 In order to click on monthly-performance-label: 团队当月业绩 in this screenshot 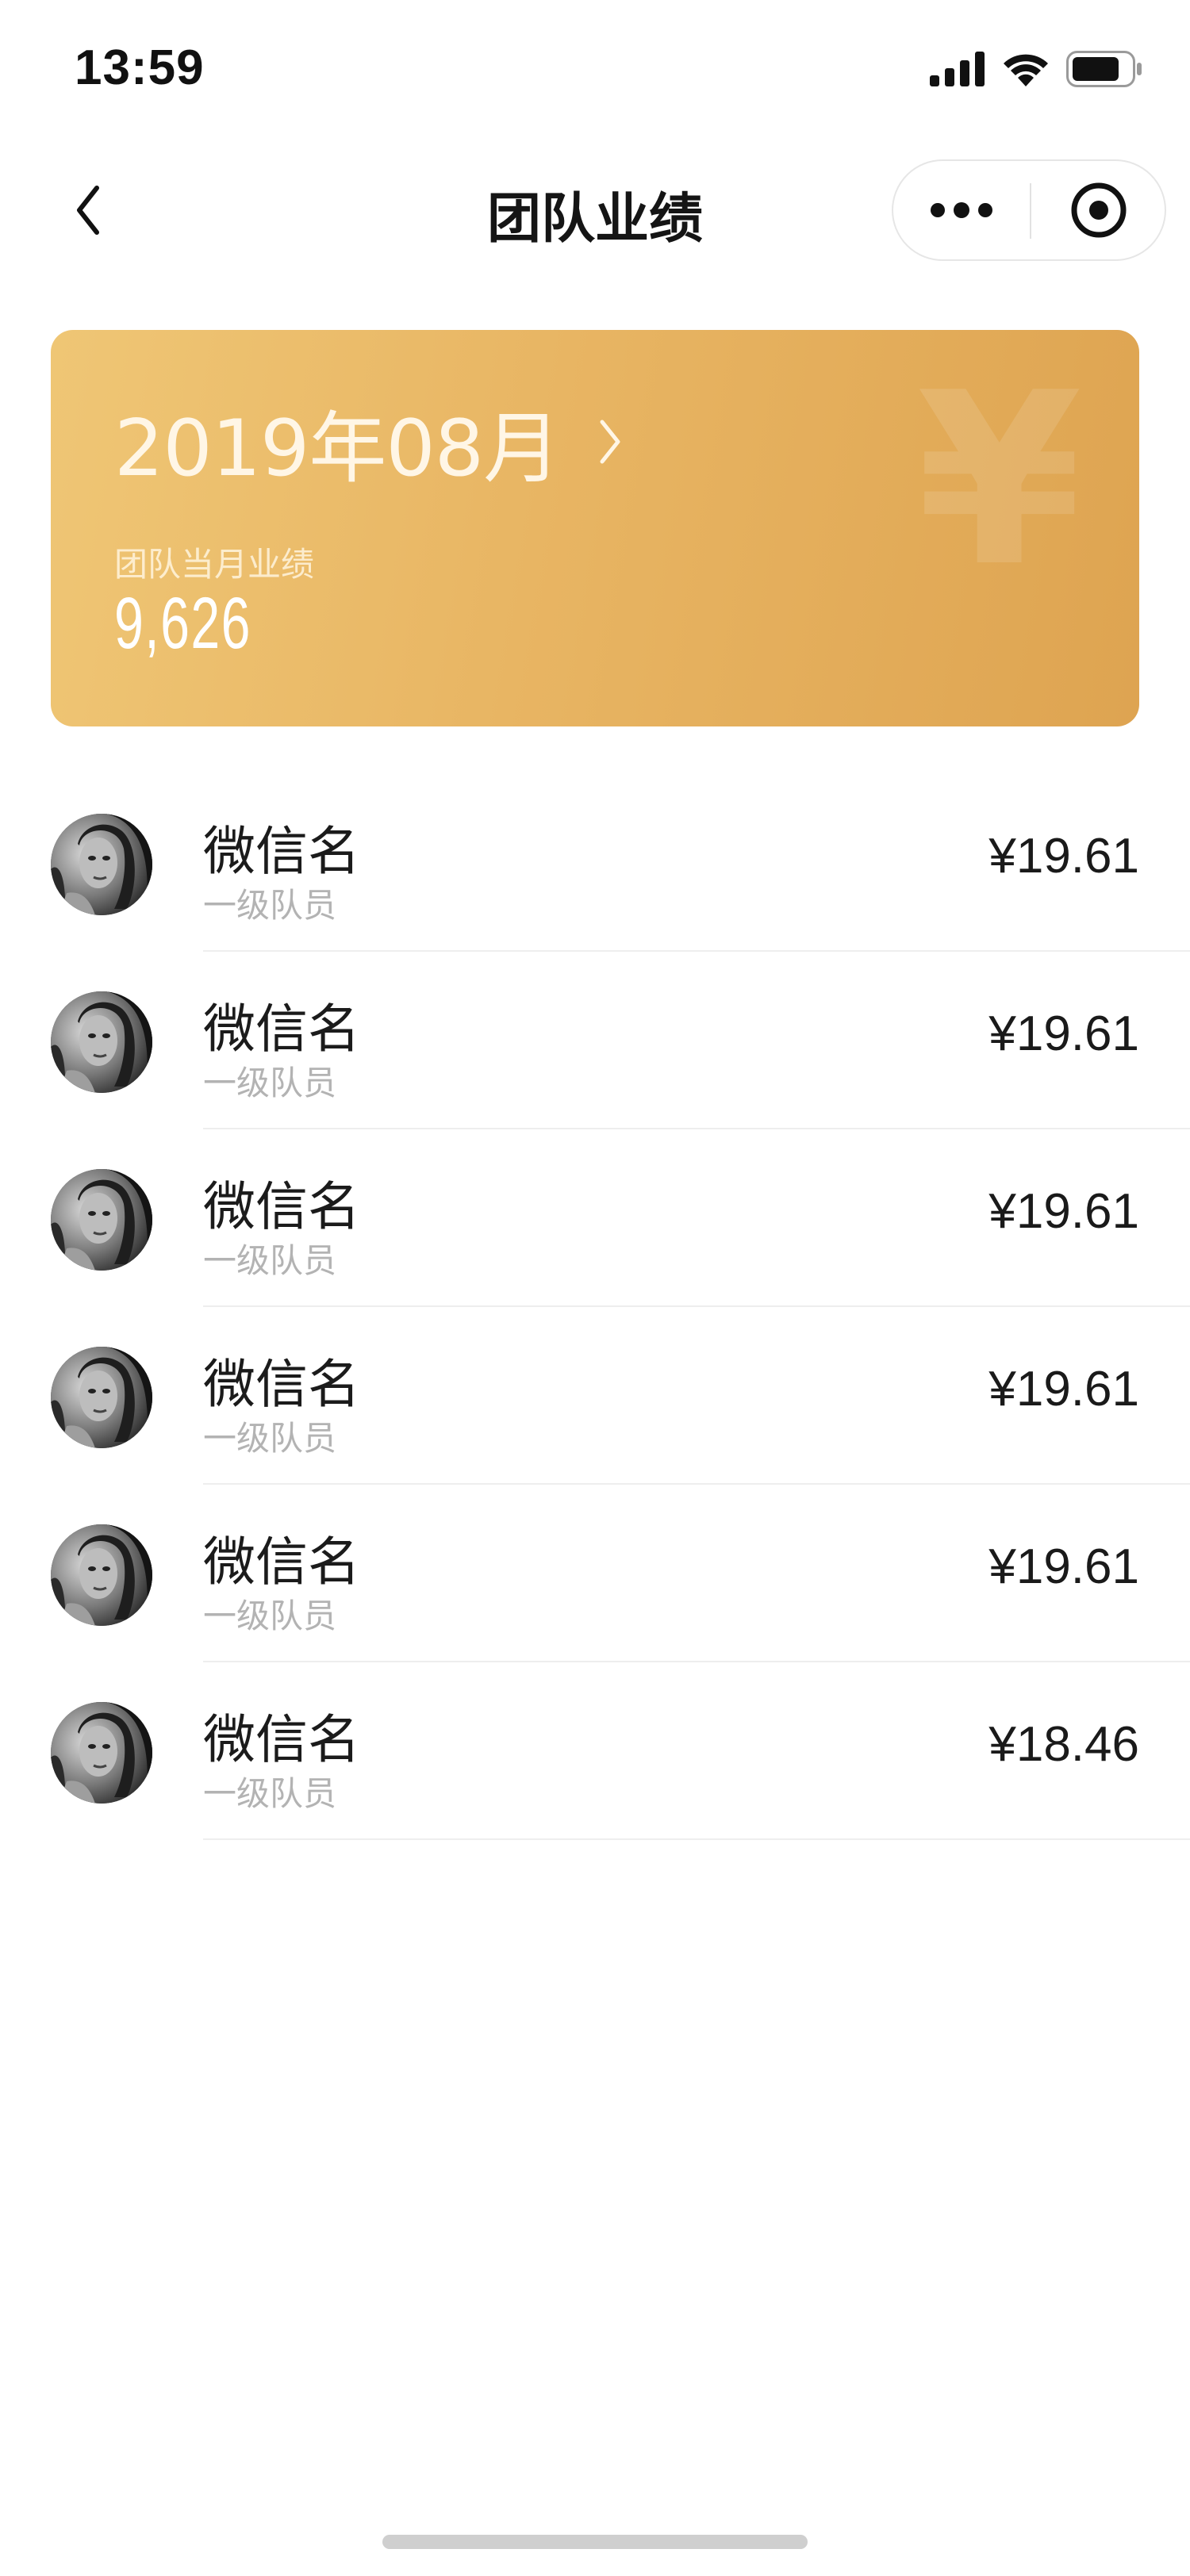, I will do `click(214, 564)`.